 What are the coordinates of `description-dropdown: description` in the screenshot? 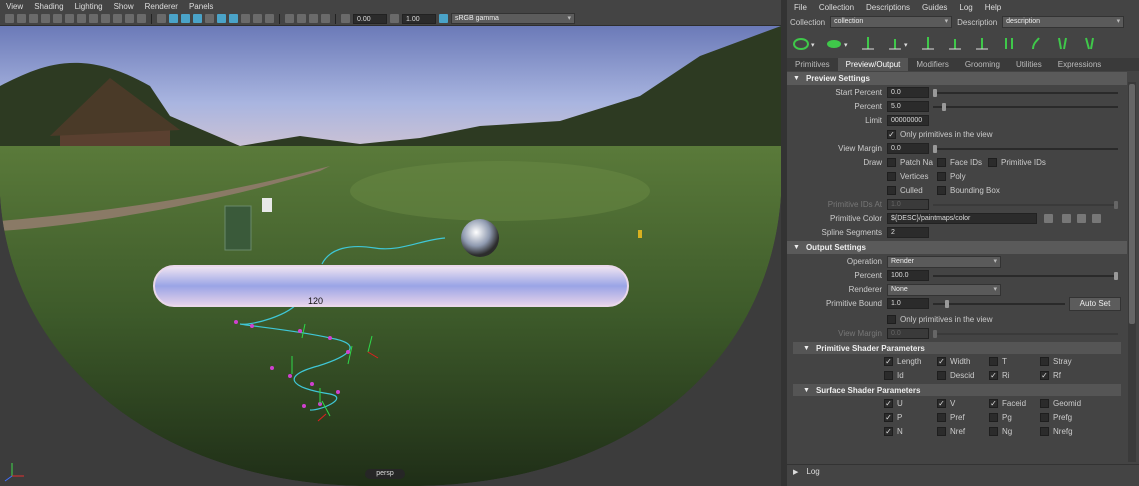 It's located at (1063, 22).